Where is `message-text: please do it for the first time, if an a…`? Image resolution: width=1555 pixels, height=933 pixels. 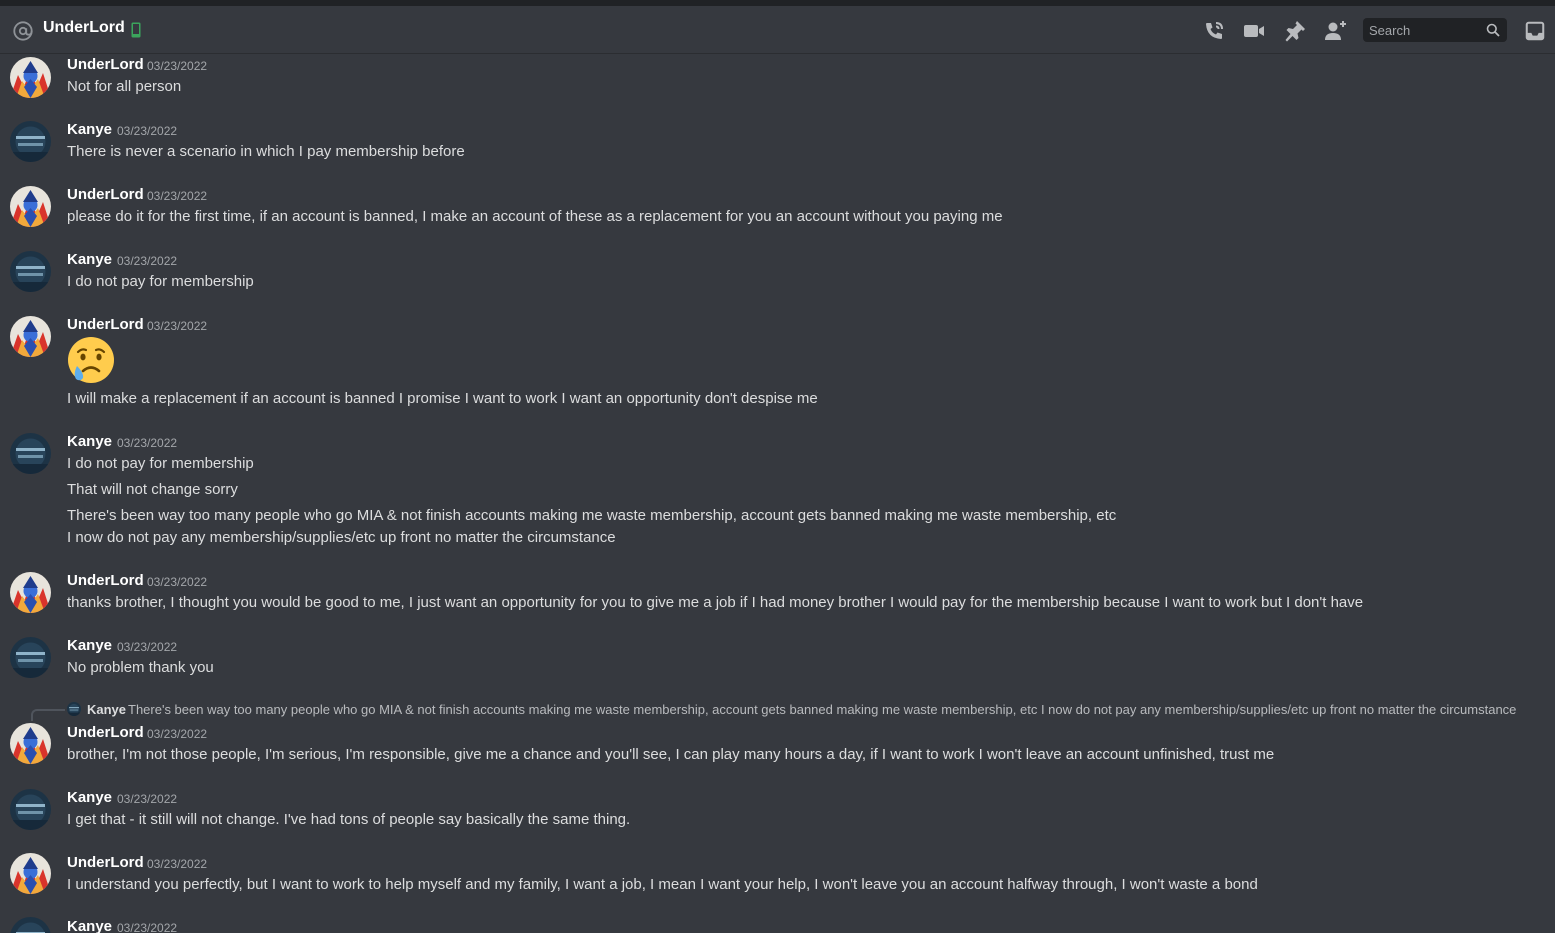
message-text: please do it for the first time, if an a… is located at coordinates (535, 216).